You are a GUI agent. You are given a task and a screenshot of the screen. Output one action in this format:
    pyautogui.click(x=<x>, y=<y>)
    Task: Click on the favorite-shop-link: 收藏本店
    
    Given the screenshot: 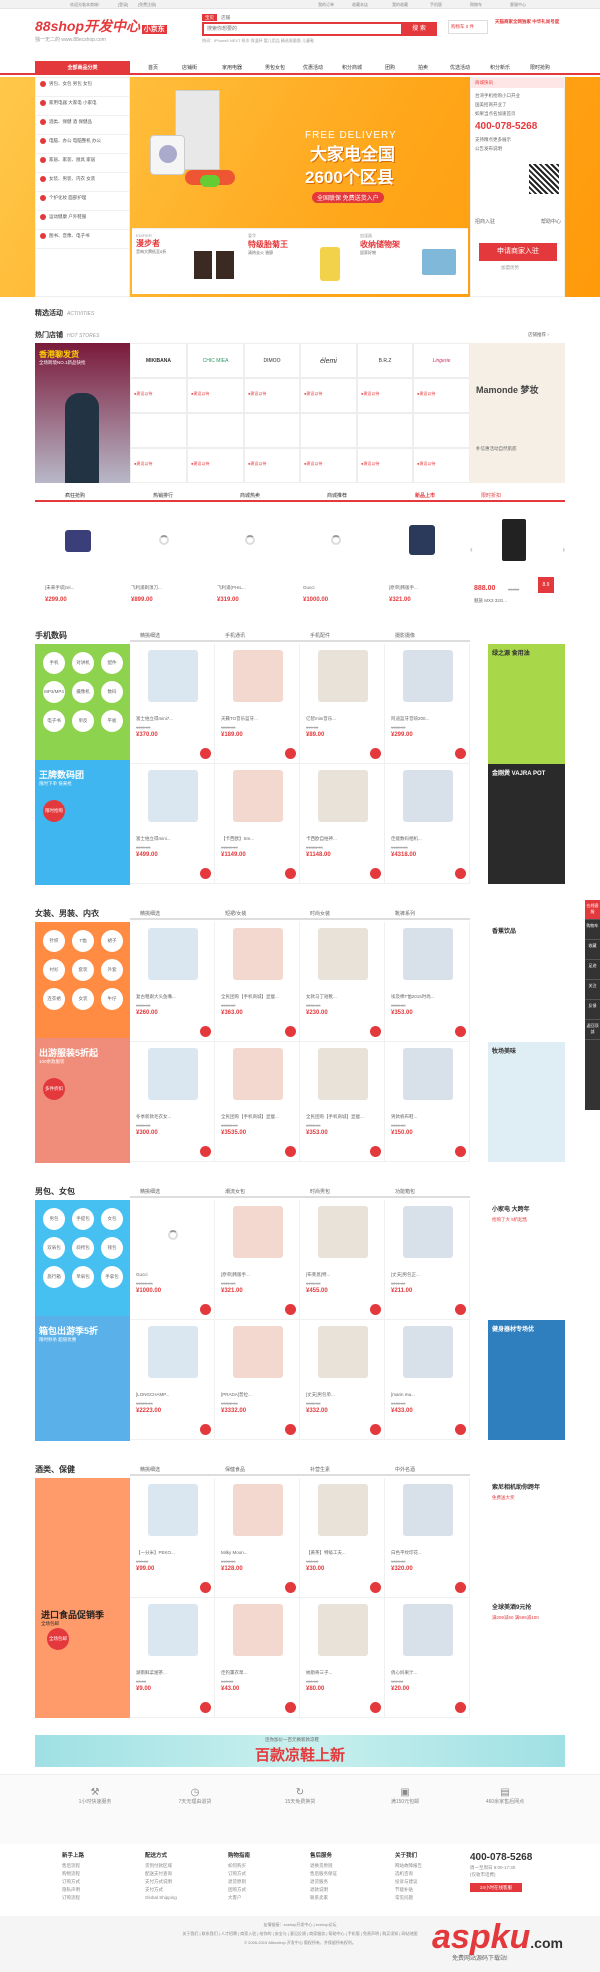 What is the action you would take?
    pyautogui.click(x=360, y=5)
    